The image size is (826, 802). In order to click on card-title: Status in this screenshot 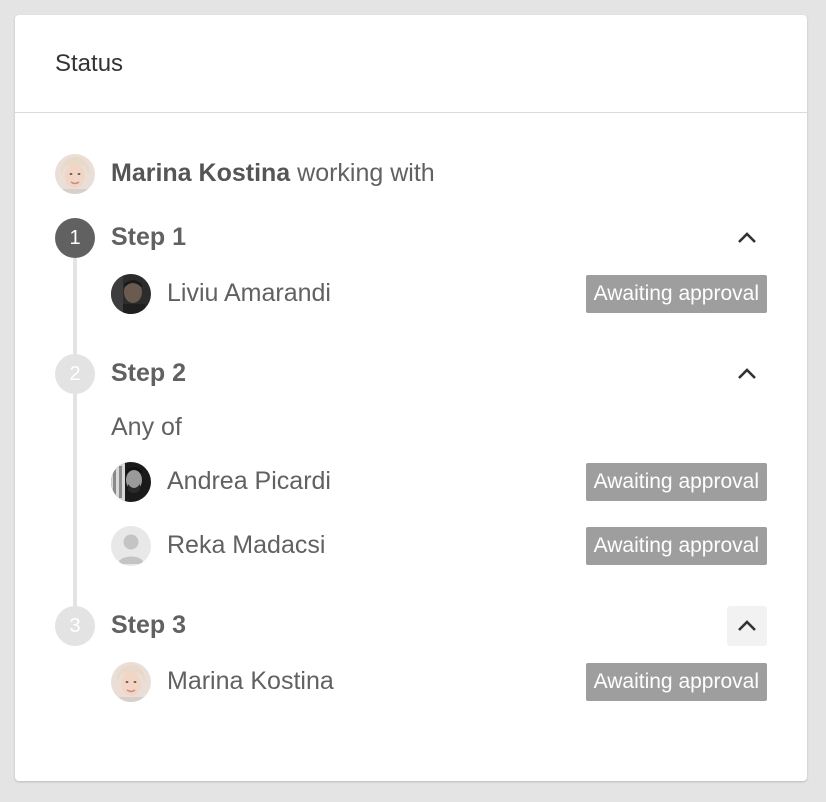, I will do `click(89, 63)`.